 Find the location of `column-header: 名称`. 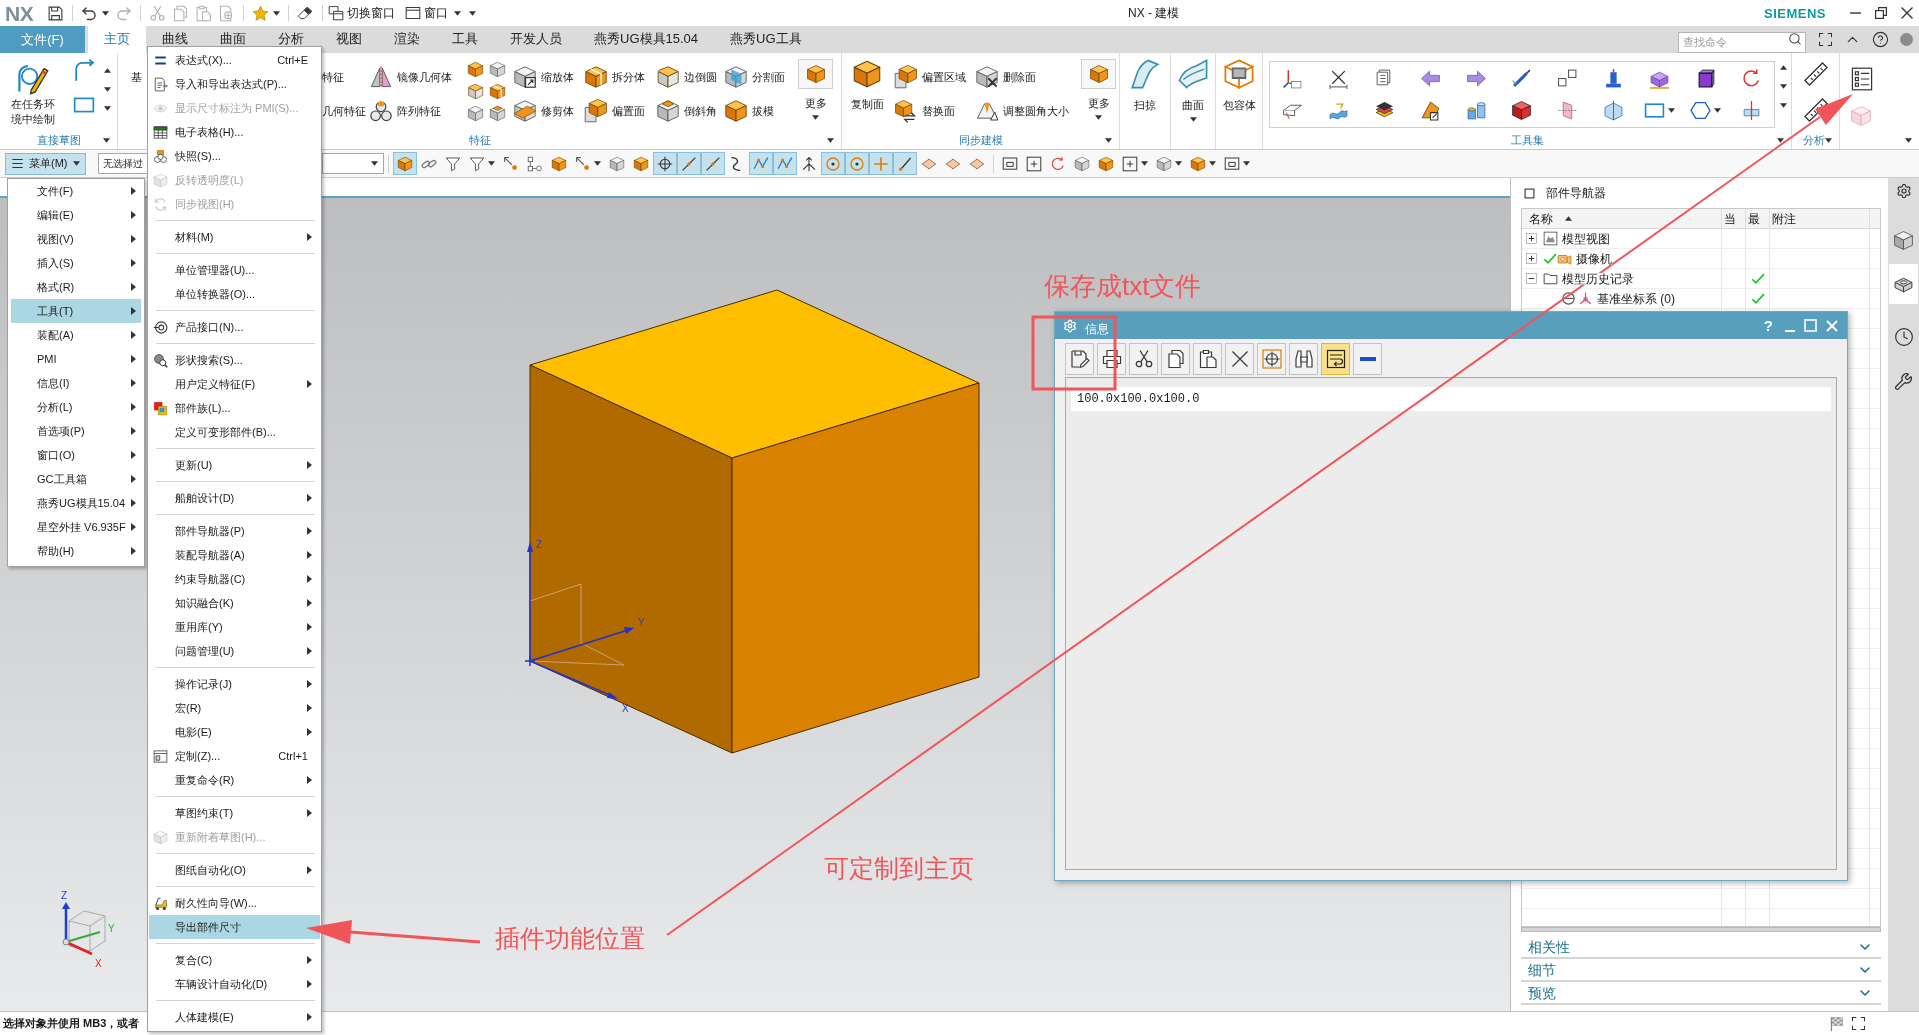

column-header: 名称 is located at coordinates (1622, 218).